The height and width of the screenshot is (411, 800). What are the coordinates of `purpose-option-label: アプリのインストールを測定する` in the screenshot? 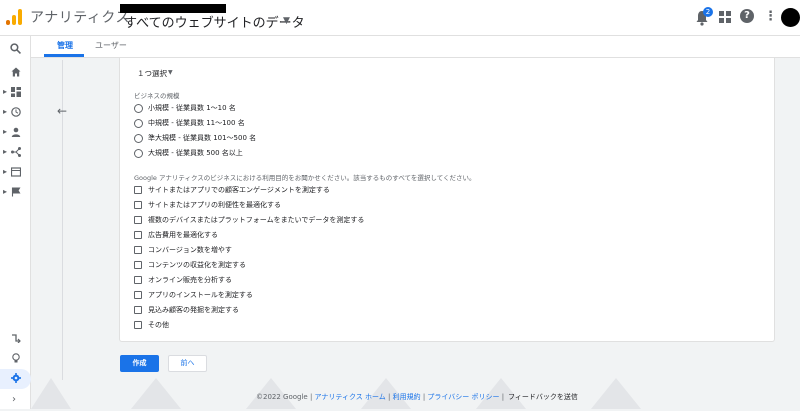 It's located at (200, 295).